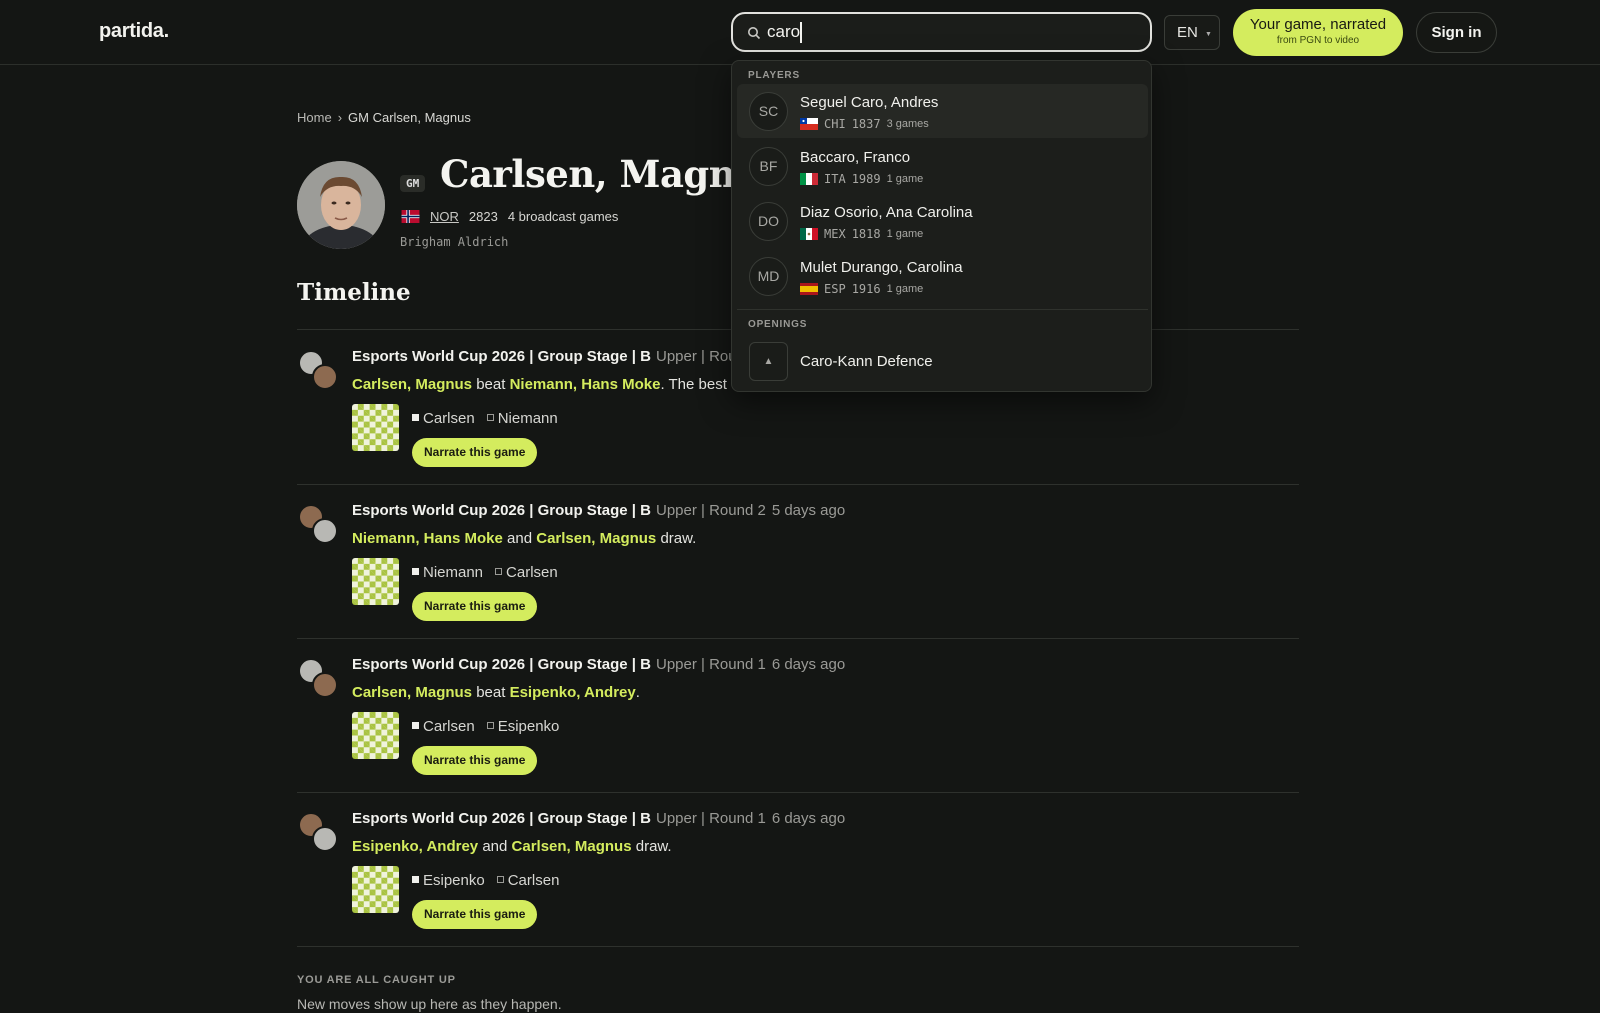 The width and height of the screenshot is (1600, 1013). What do you see at coordinates (861, 234) in the screenshot?
I see `player-result-meta: MEX 1818 1 game` at bounding box center [861, 234].